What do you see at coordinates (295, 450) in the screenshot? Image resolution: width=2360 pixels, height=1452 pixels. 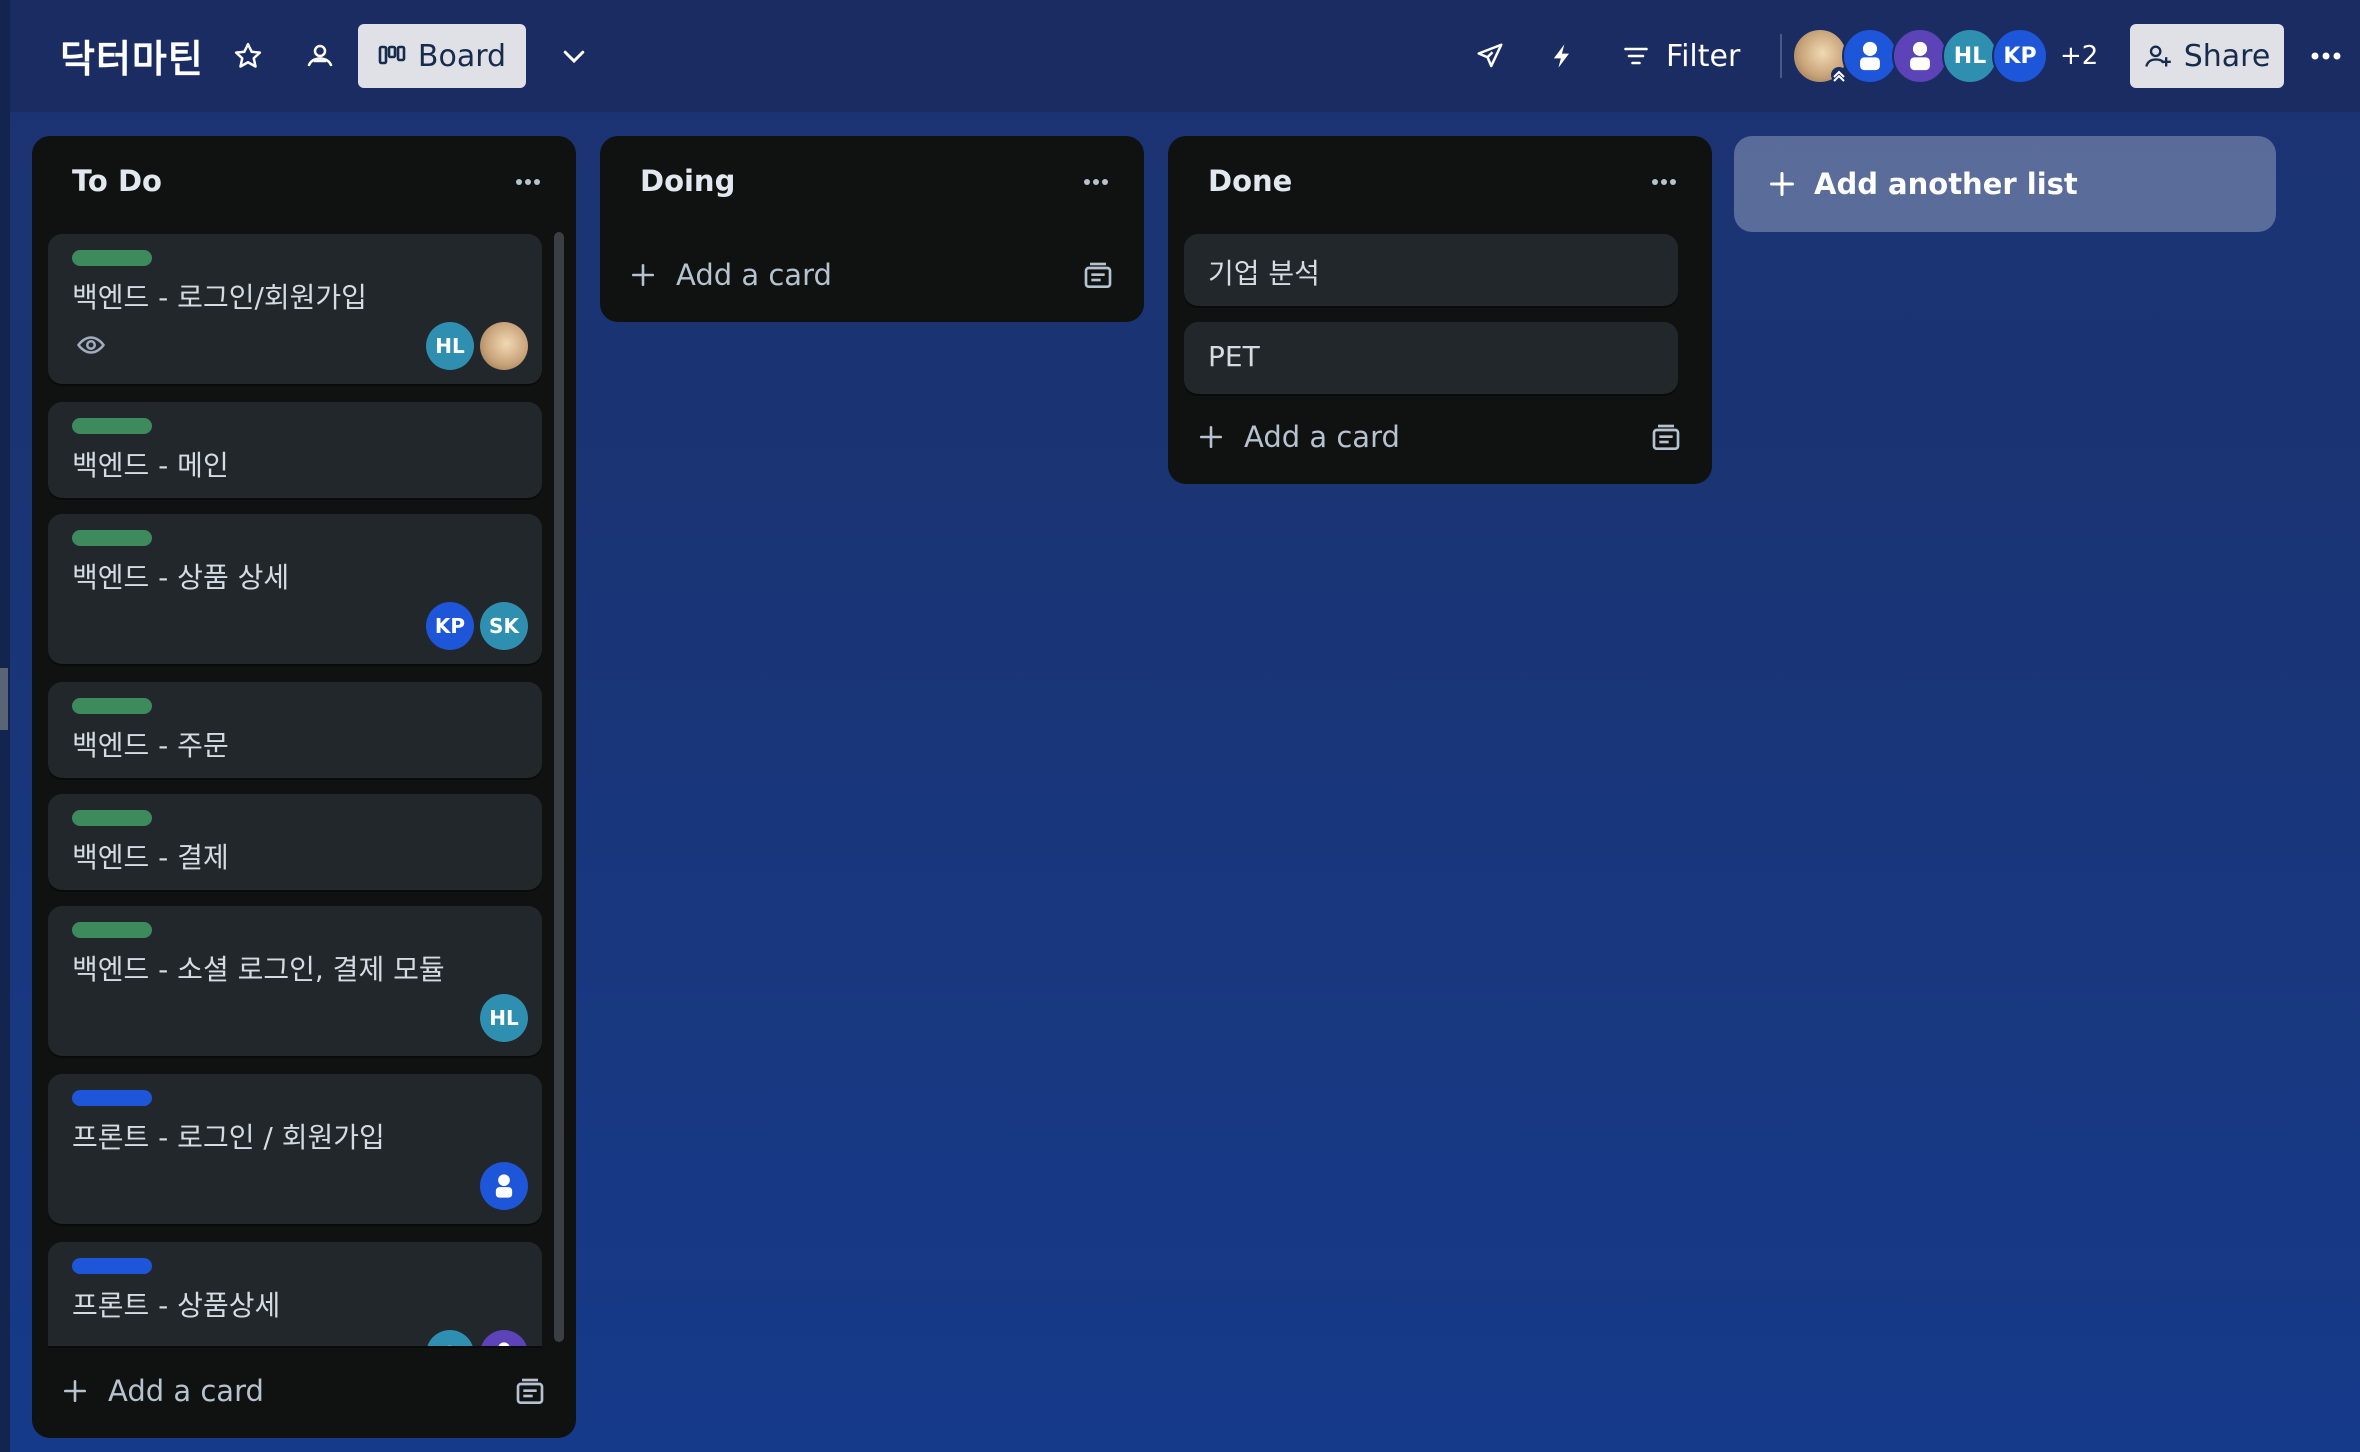 I see `card: 백엔드 - 메인` at bounding box center [295, 450].